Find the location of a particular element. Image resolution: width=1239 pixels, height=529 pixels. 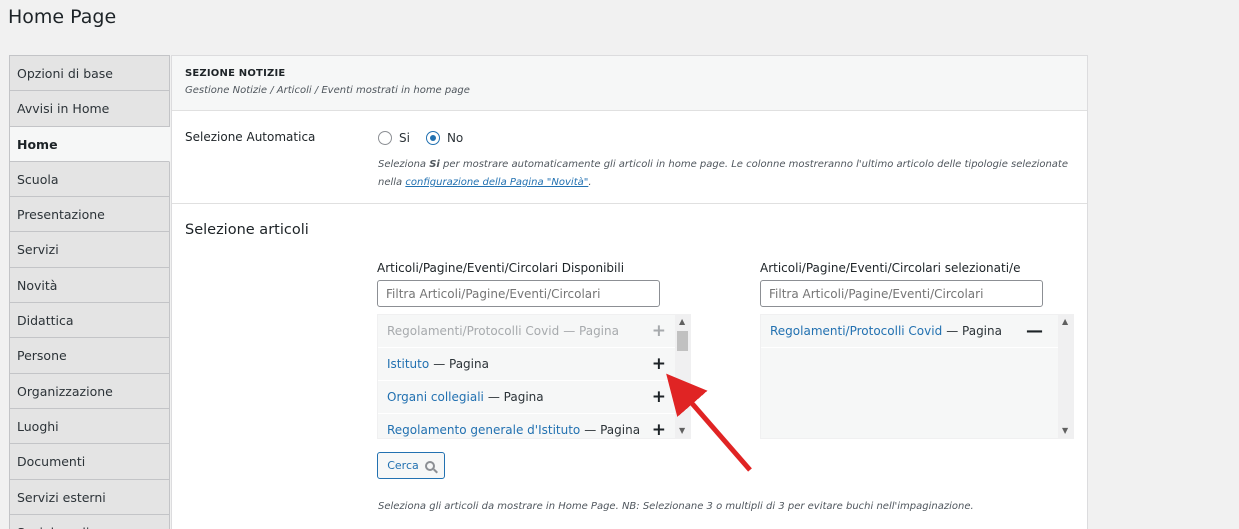

sidebar-item-presentazione: Presentazione is located at coordinates (89, 215).